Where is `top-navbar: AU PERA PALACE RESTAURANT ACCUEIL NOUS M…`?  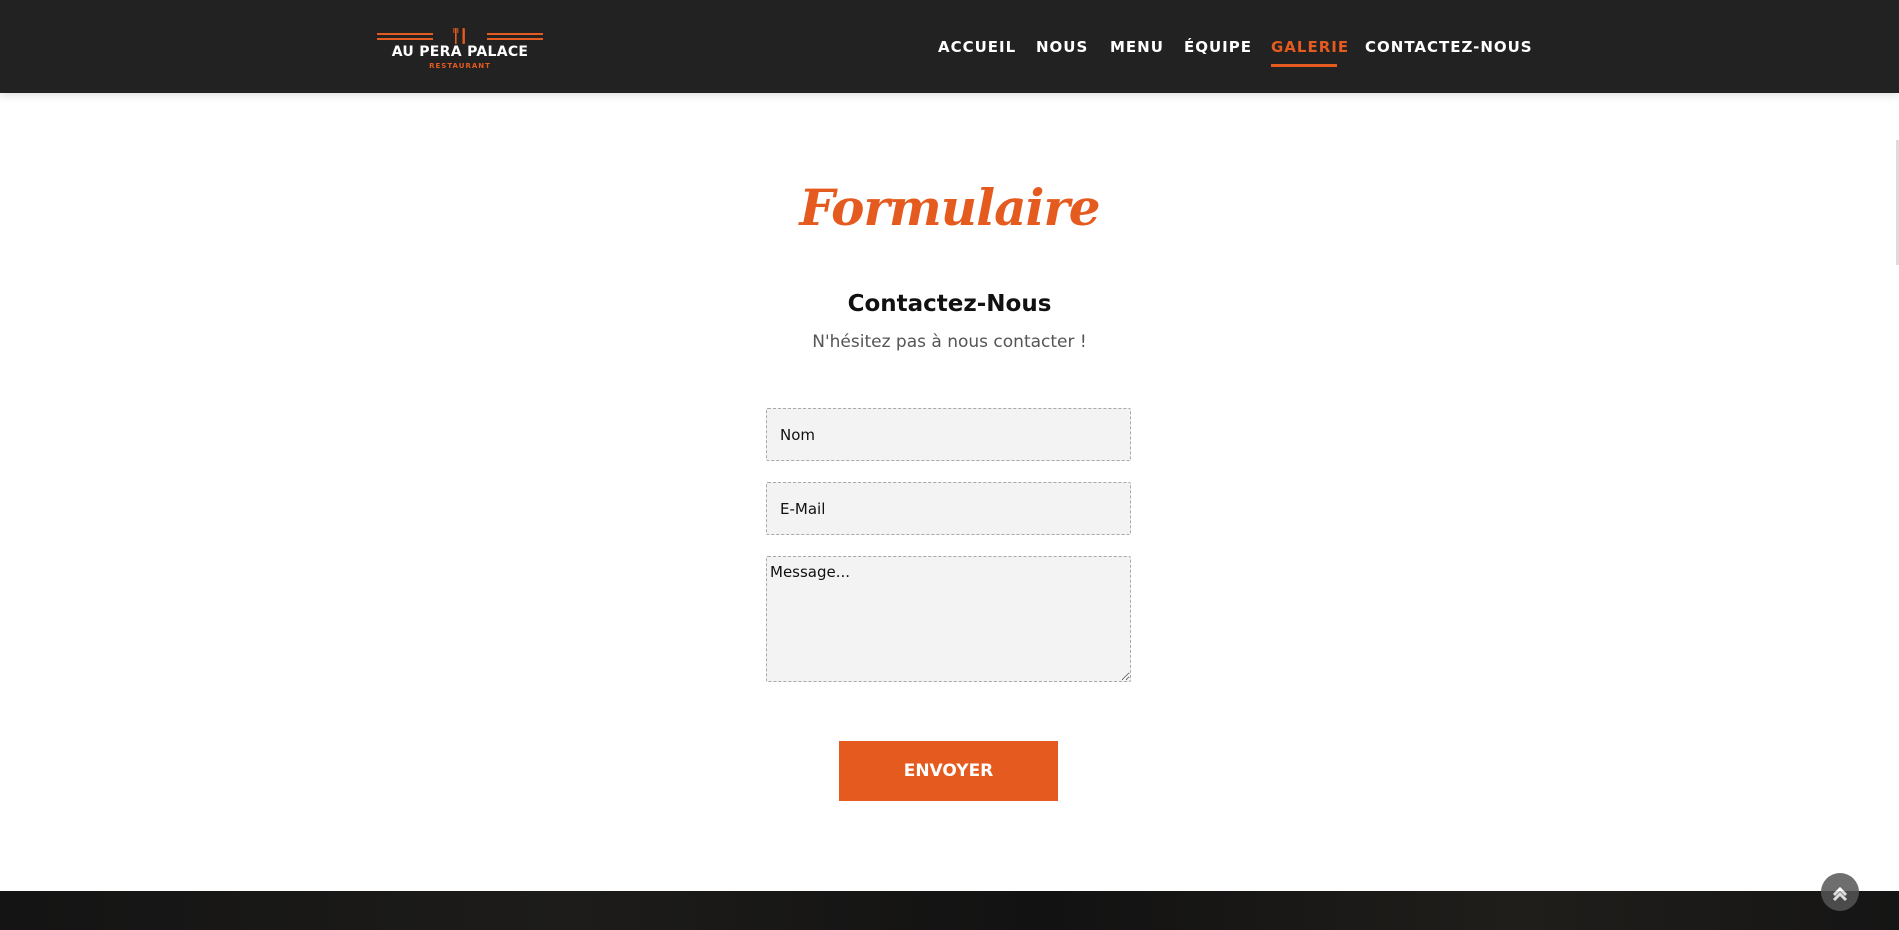
top-navbar: AU PERA PALACE RESTAURANT ACCUEIL NOUS M… is located at coordinates (949, 46).